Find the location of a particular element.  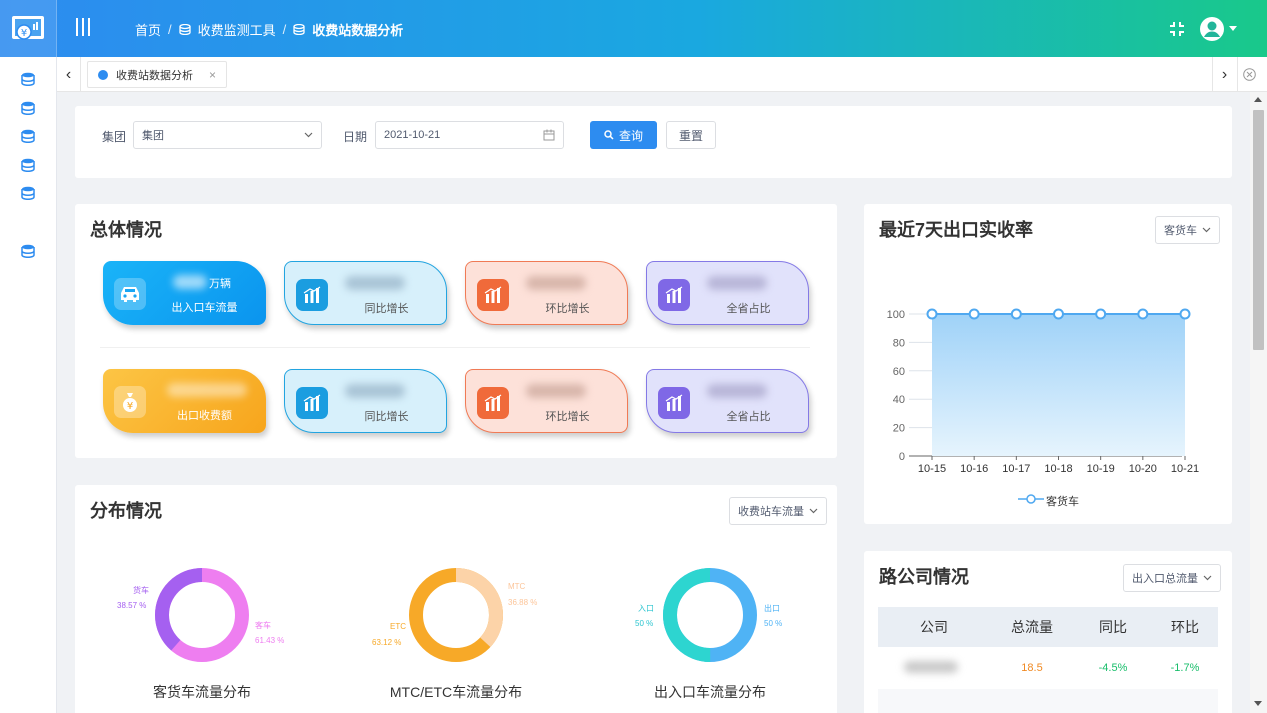

road-metric-select: 出入口总流量 is located at coordinates (1172, 578).